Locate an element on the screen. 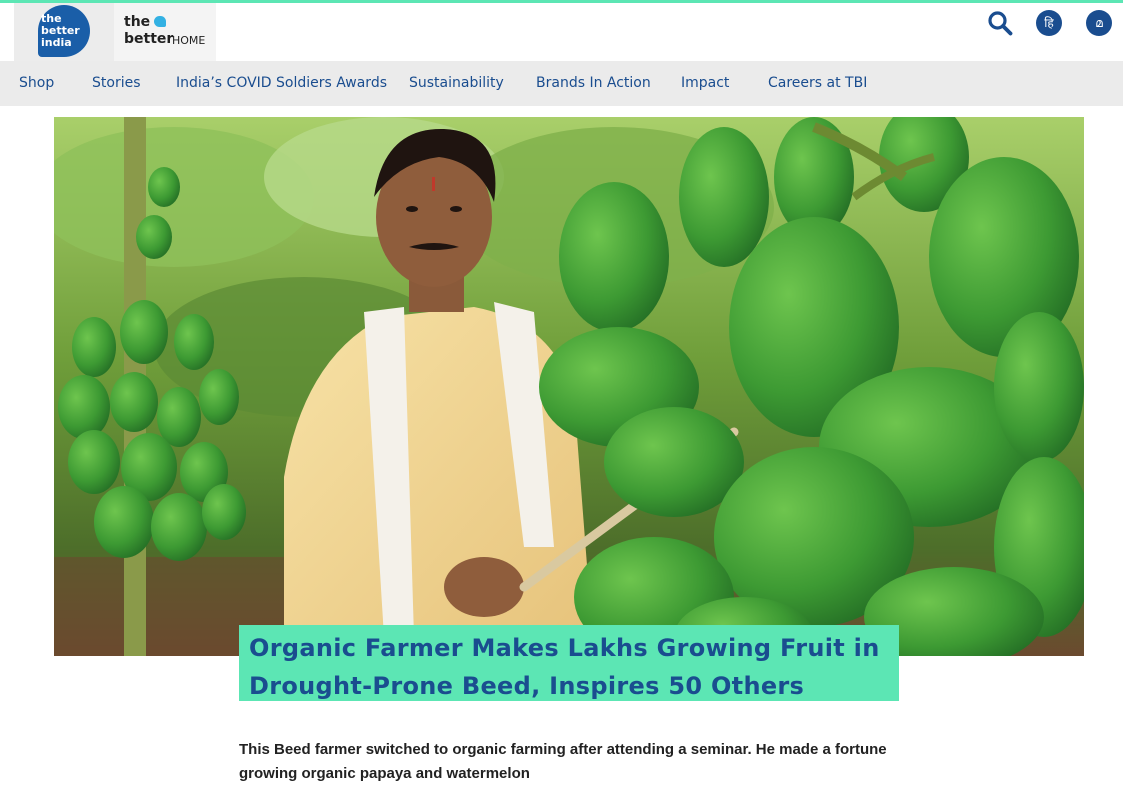 This screenshot has width=1123, height=789. nav-item-careers: Careers at TBI is located at coordinates (817, 83).